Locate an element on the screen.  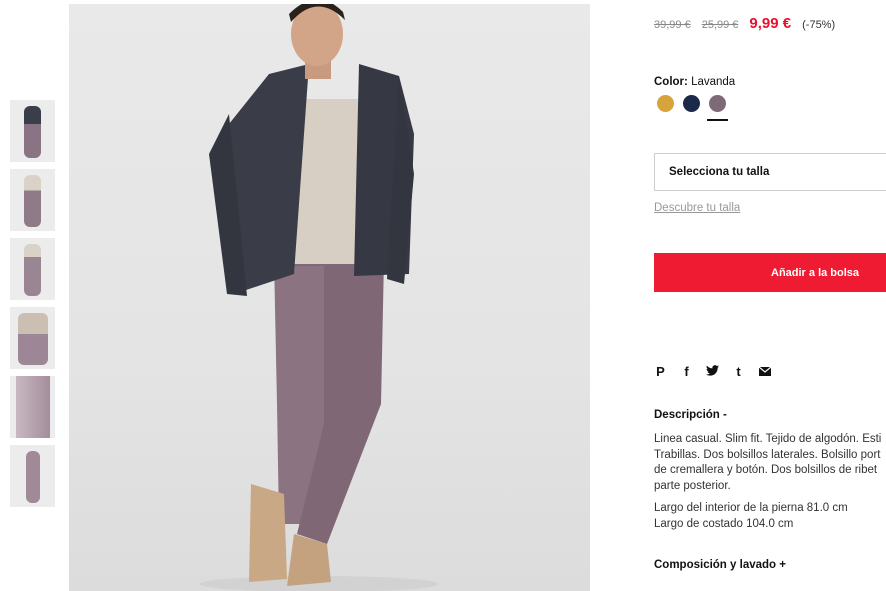
thumbnail-flat-product is located at coordinates (32, 476).